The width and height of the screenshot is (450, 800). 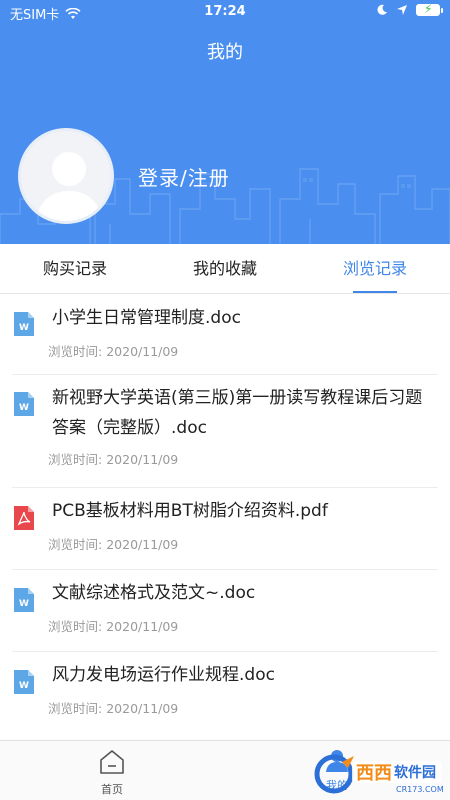 I want to click on item-title: 风力发电场运行作业规程.doc, so click(x=163, y=675).